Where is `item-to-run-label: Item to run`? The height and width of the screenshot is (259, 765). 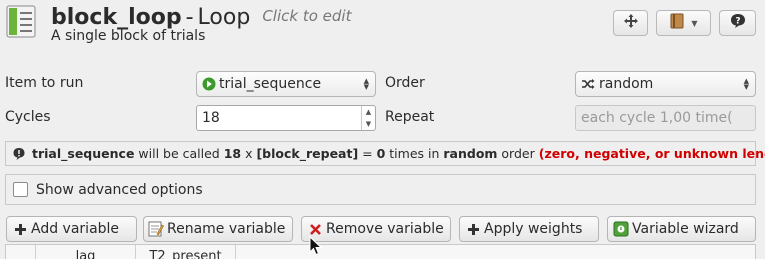 item-to-run-label: Item to run is located at coordinates (44, 83).